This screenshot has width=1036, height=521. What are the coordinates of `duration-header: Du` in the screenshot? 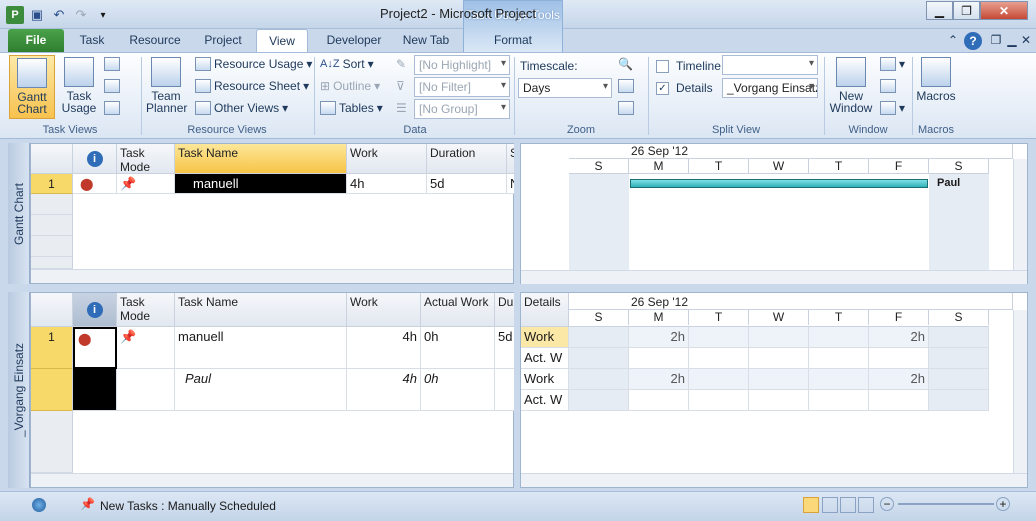 It's located at (505, 310).